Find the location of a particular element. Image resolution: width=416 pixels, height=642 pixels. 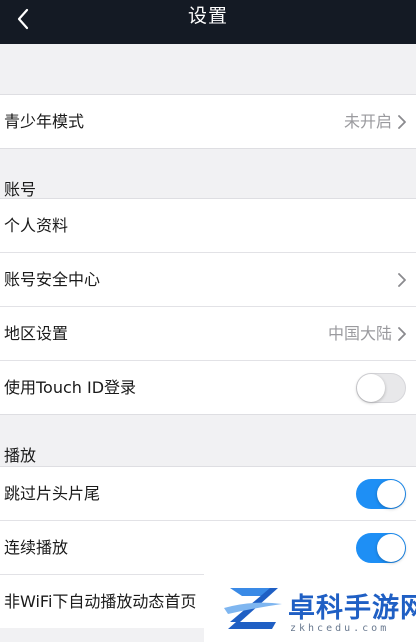

watermark-logo-icon is located at coordinates (253, 608).